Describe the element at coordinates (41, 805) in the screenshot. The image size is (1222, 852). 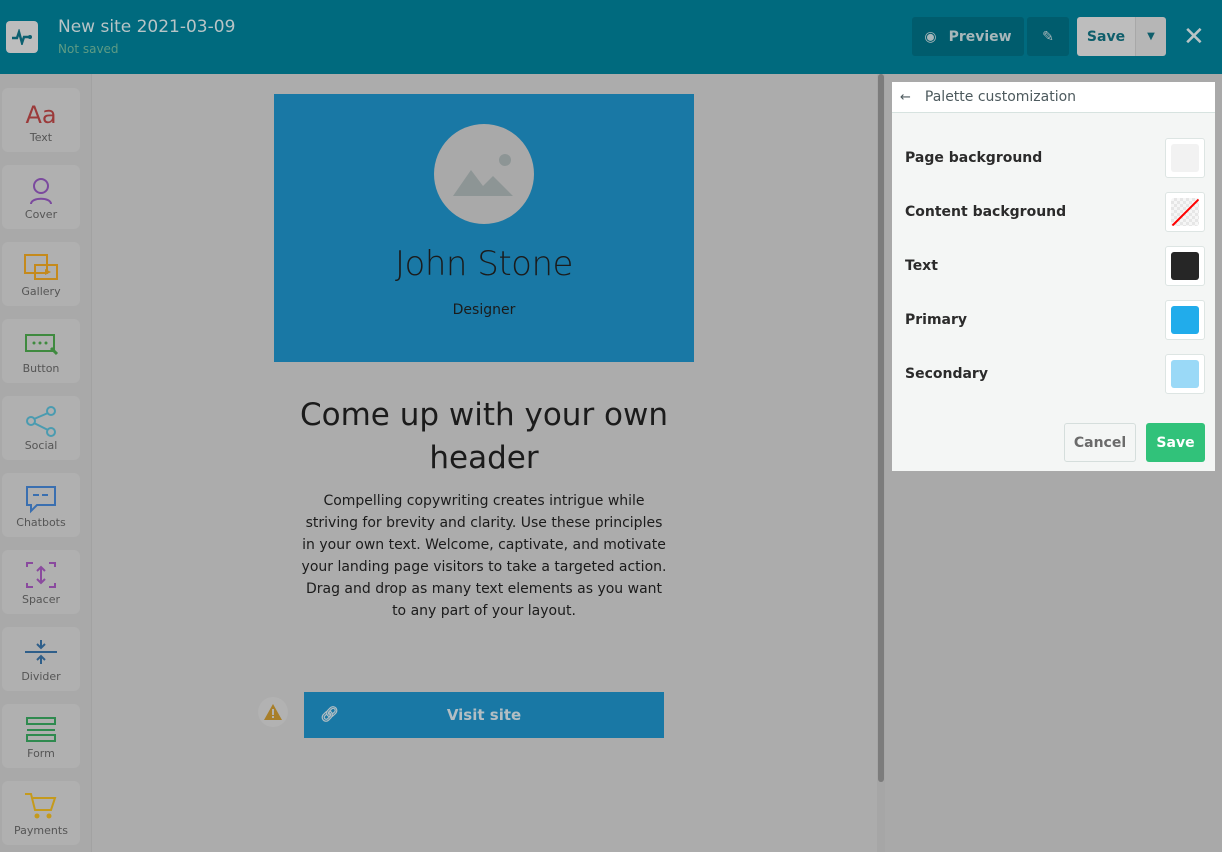
I see `payments-block-icon` at that location.